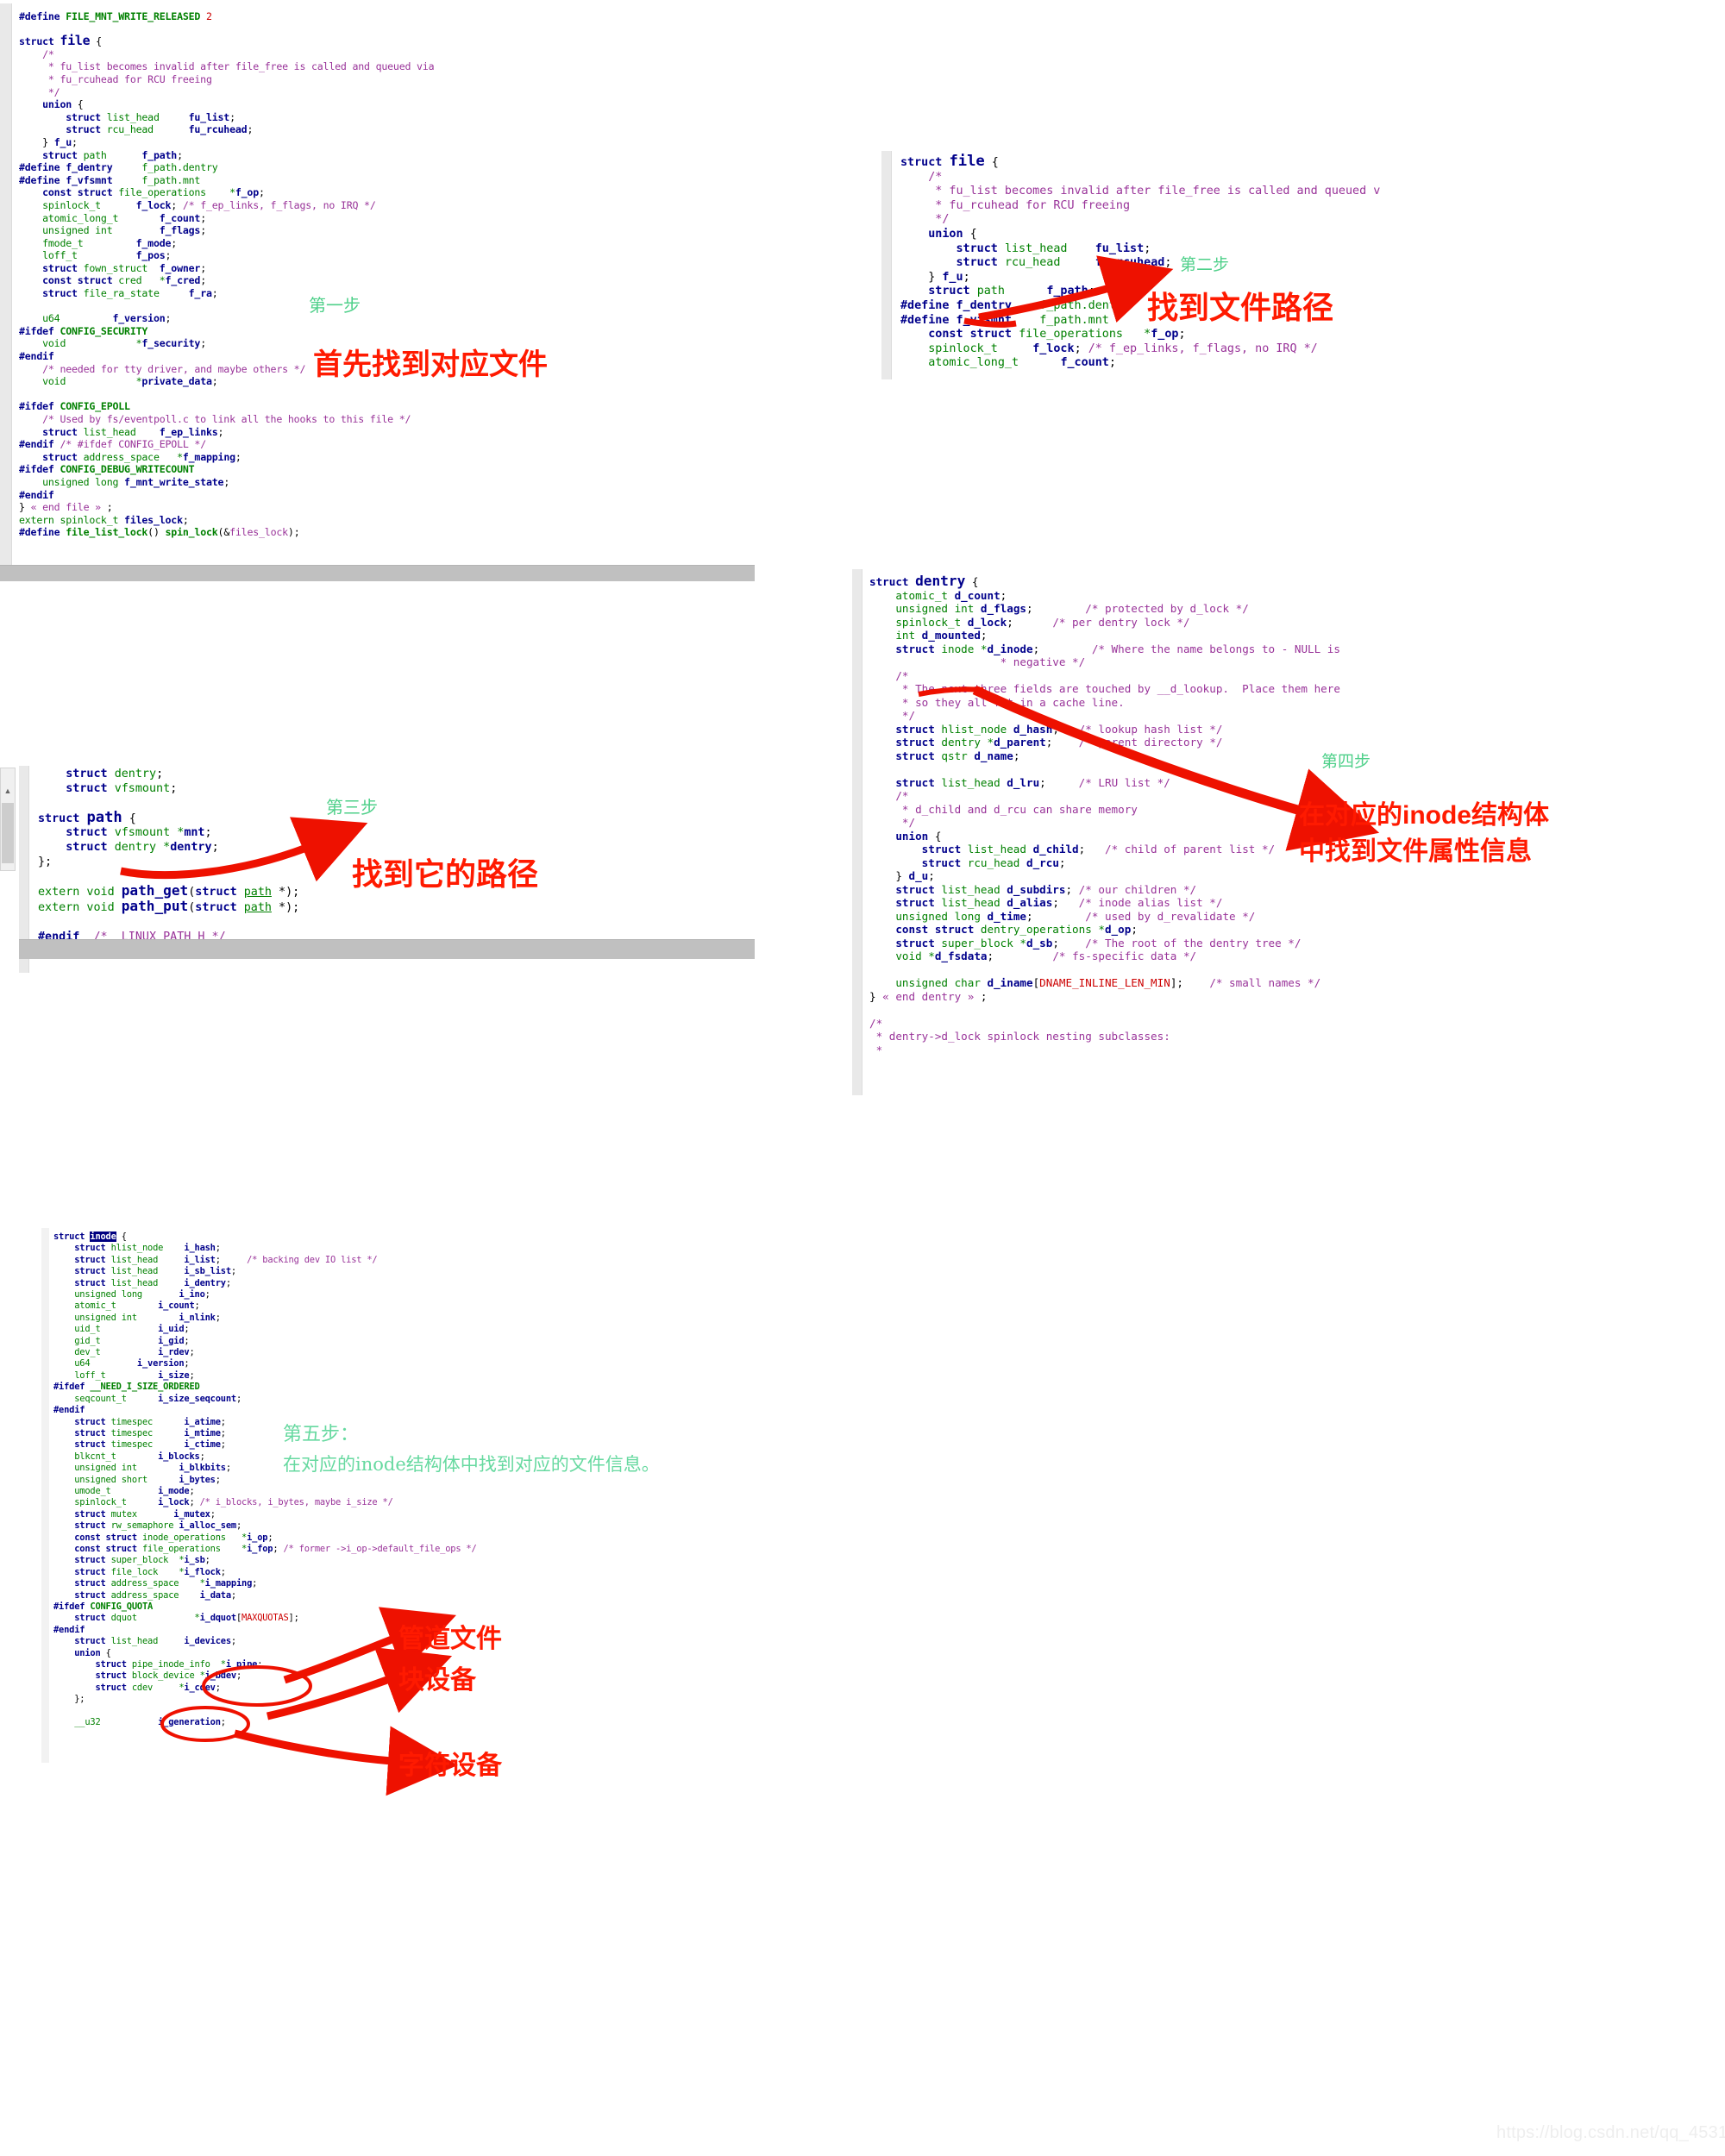  Describe the element at coordinates (450, 1639) in the screenshot. I see `annotation-pipe-file: 管道文件` at that location.